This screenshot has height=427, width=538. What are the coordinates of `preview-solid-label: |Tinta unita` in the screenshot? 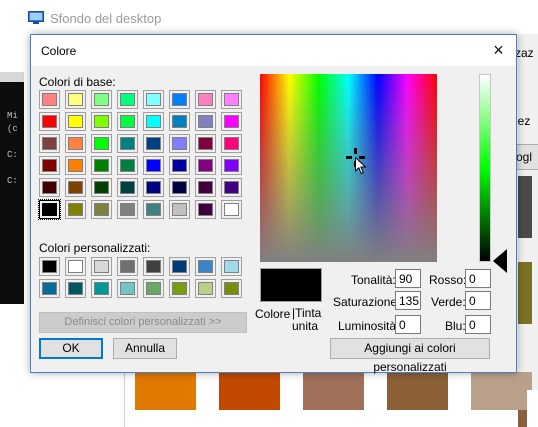 It's located at (307, 319).